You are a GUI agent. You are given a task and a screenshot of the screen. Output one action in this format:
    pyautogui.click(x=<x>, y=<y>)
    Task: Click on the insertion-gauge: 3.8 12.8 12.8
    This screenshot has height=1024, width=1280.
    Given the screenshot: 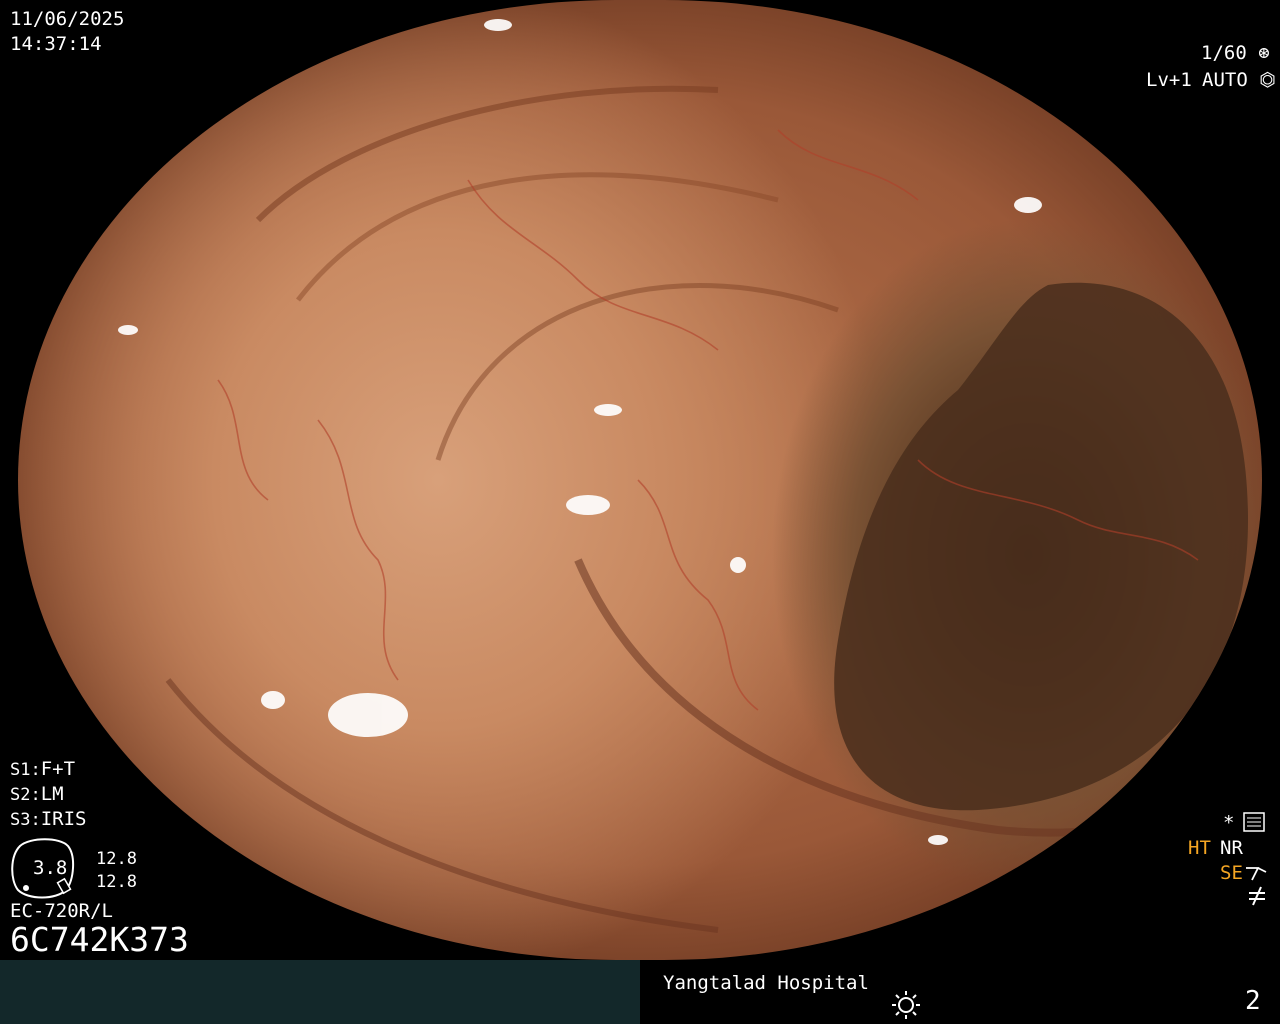 What is the action you would take?
    pyautogui.click(x=73, y=871)
    